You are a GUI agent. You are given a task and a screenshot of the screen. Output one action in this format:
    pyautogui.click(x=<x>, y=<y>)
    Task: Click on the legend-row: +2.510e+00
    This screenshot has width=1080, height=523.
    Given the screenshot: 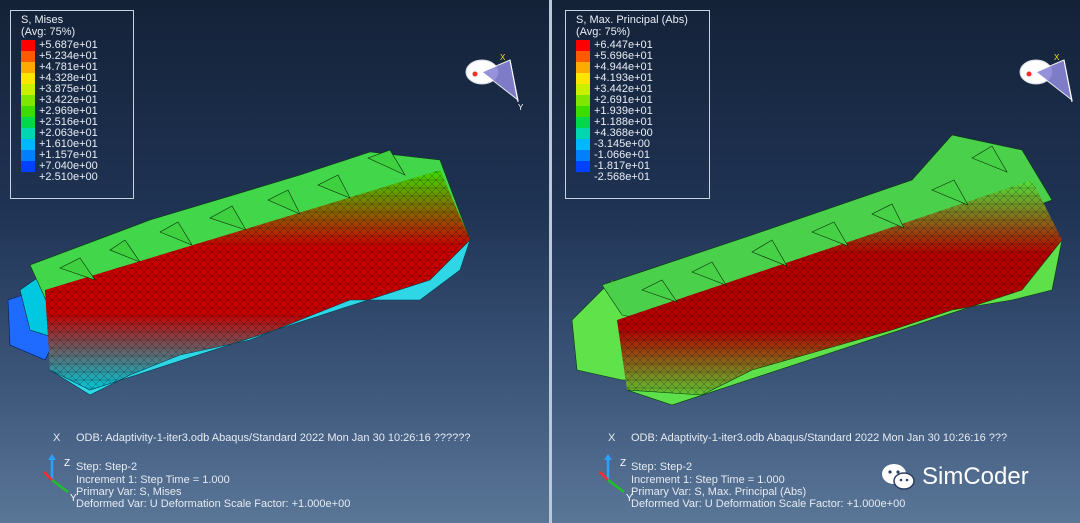 What is the action you would take?
    pyautogui.click(x=72, y=177)
    